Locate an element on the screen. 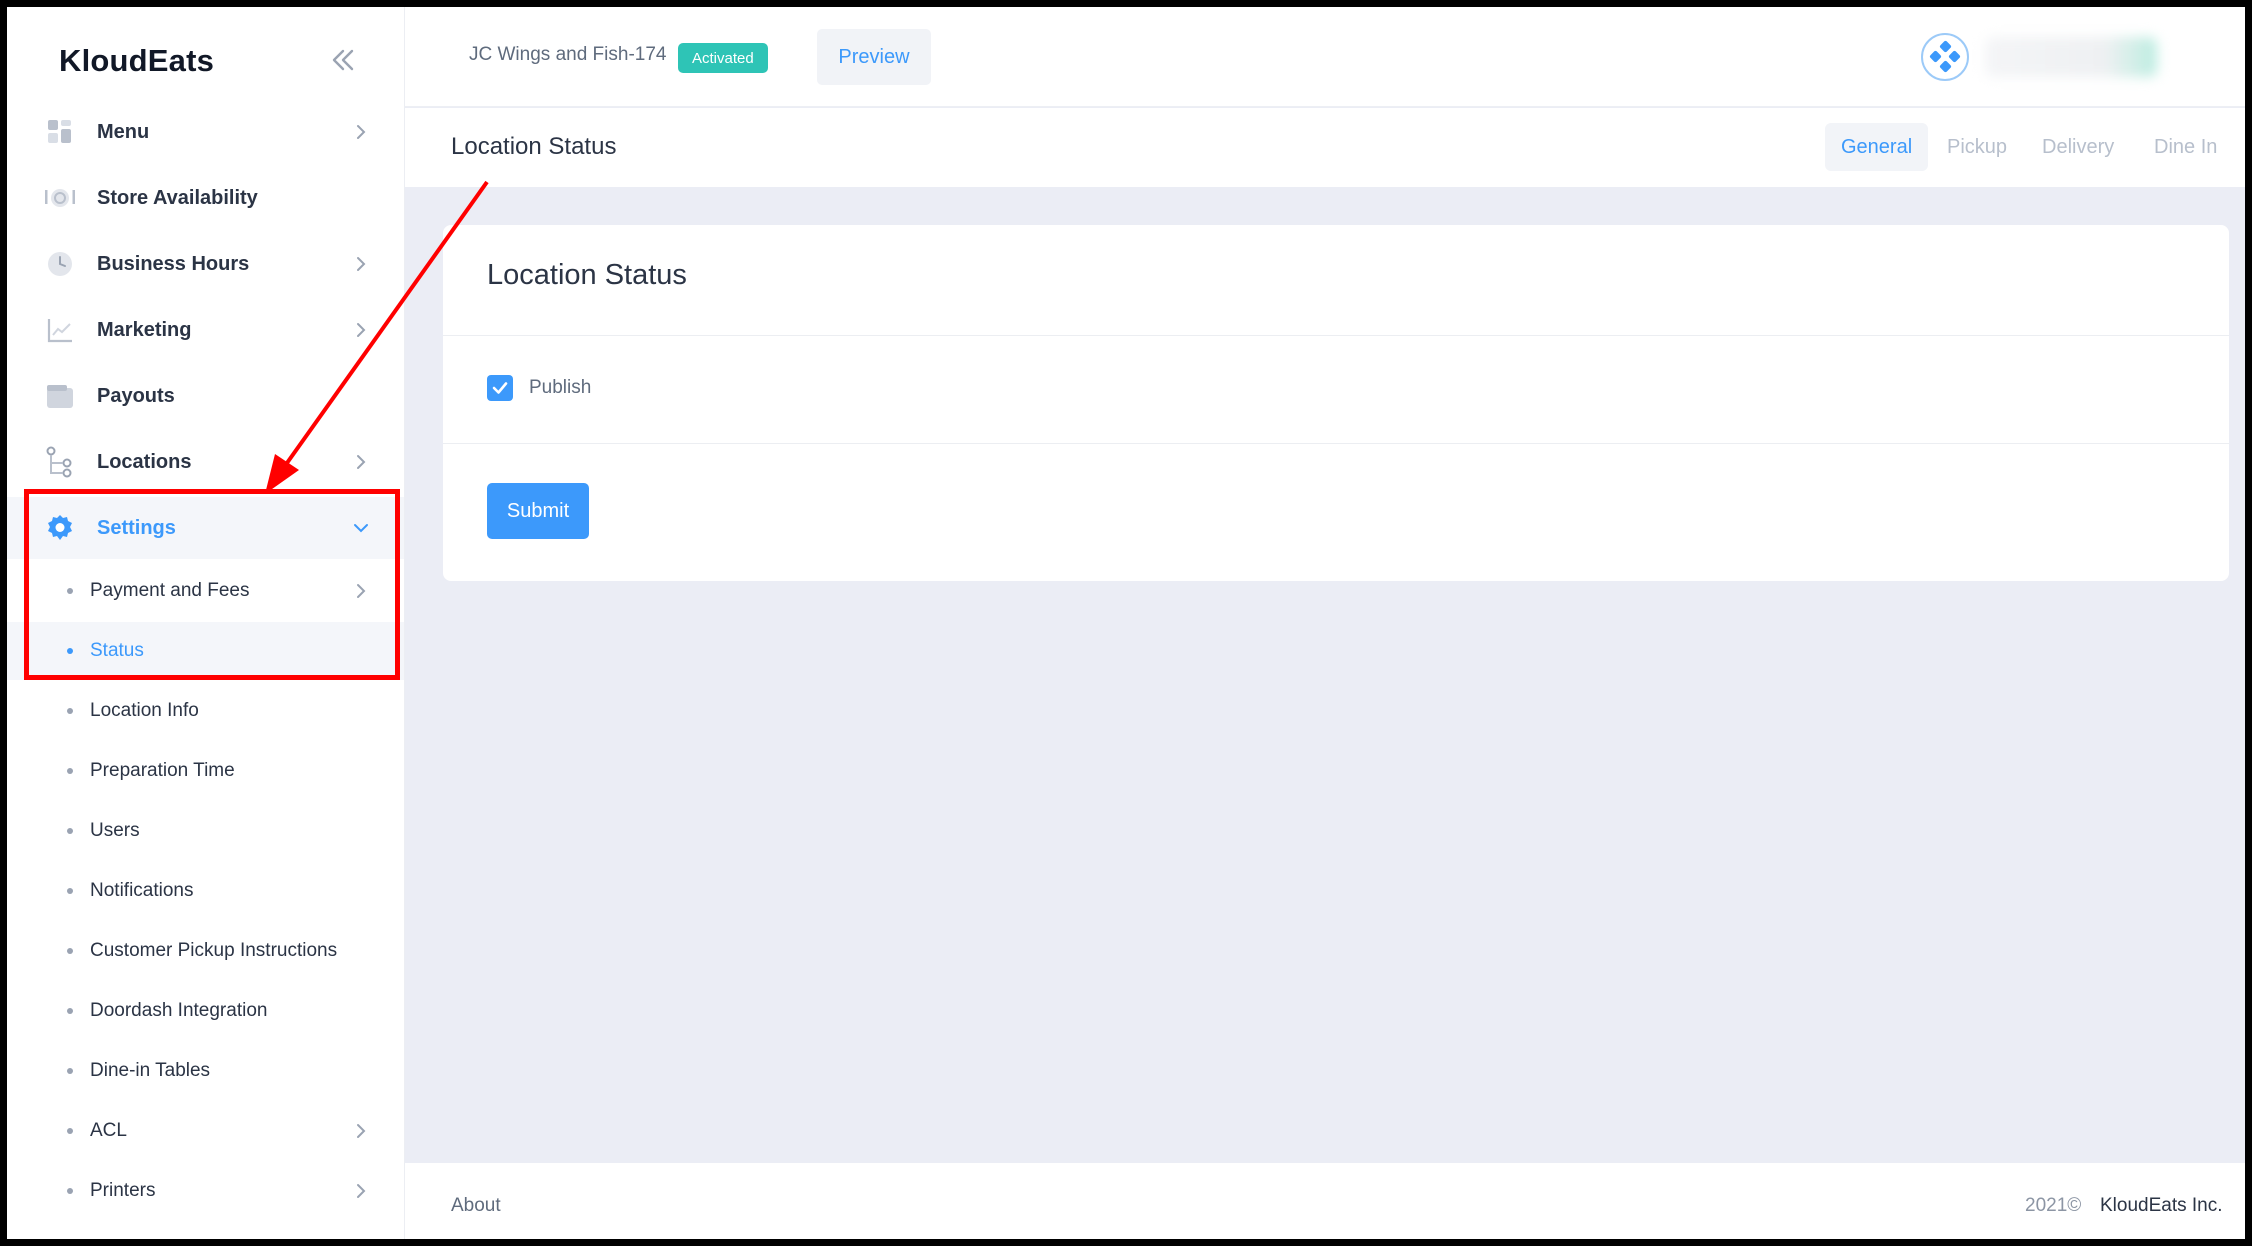 The width and height of the screenshot is (2252, 1246). sidebar-subitem-payment-and-fees: Payment and Fees is located at coordinates (205, 591).